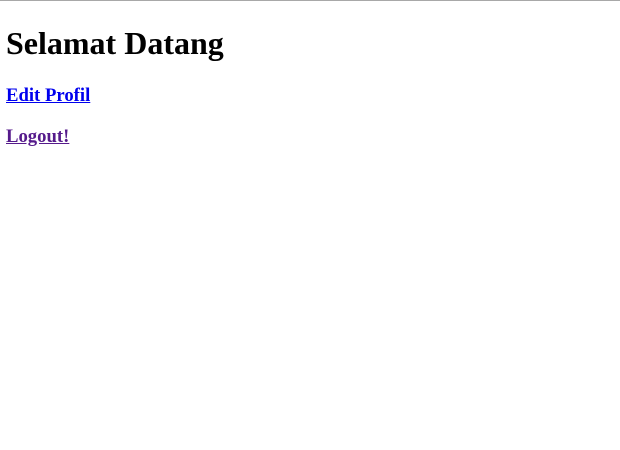  What do you see at coordinates (310, 0) in the screenshot?
I see `window-top-border` at bounding box center [310, 0].